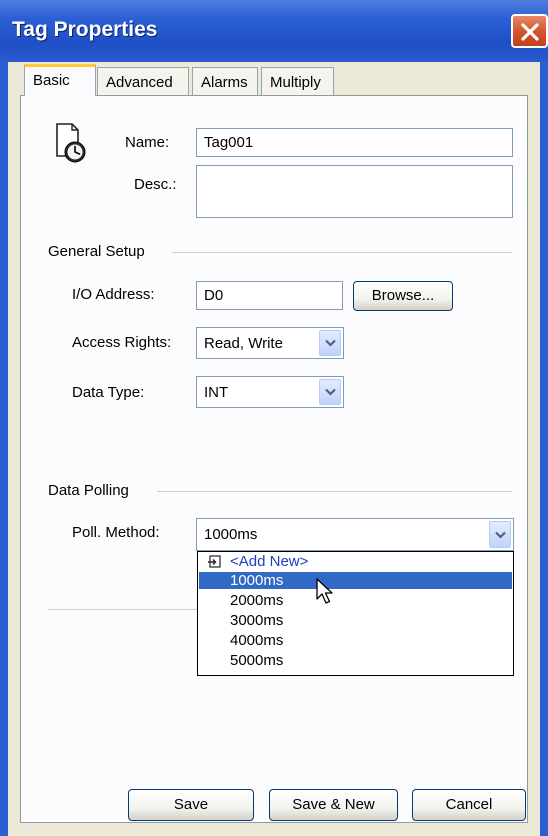  I want to click on data-type-label: Data Type:, so click(108, 392).